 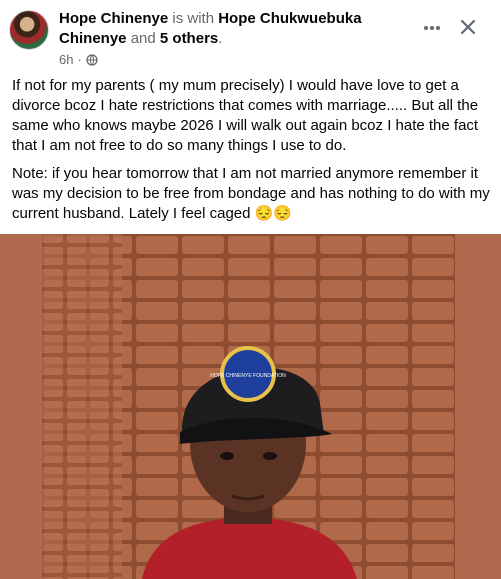 I want to click on post-subline: 6h ·, so click(x=78, y=59).